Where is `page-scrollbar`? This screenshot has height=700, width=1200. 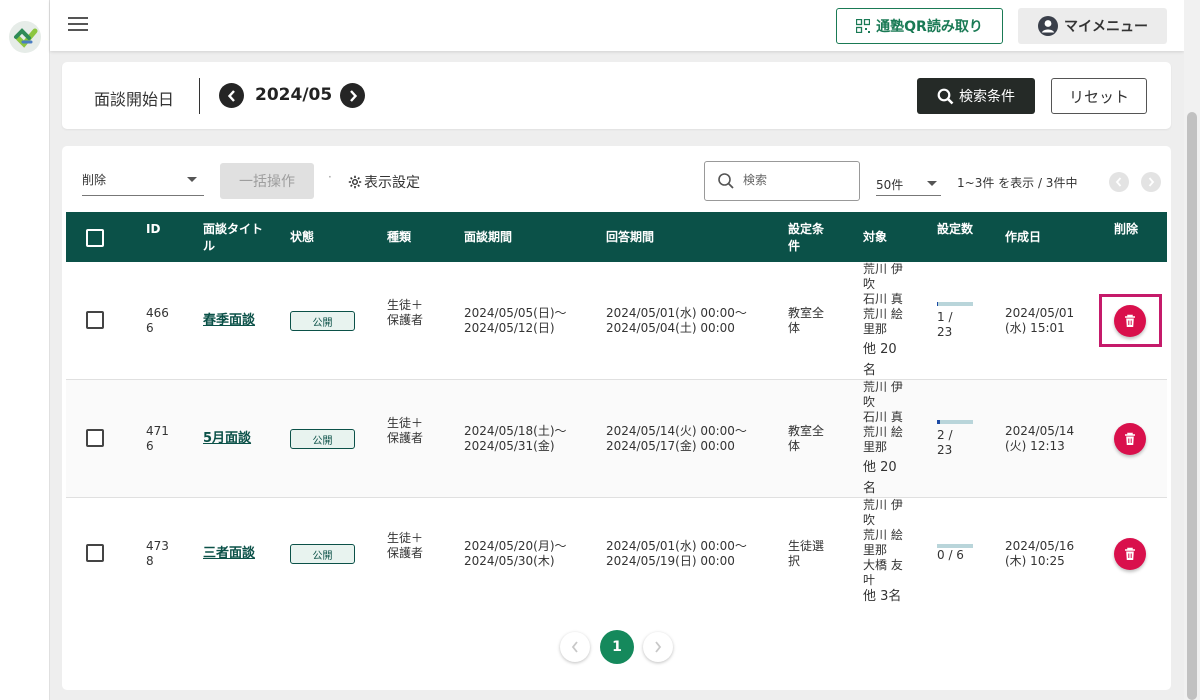
page-scrollbar is located at coordinates (1192, 350).